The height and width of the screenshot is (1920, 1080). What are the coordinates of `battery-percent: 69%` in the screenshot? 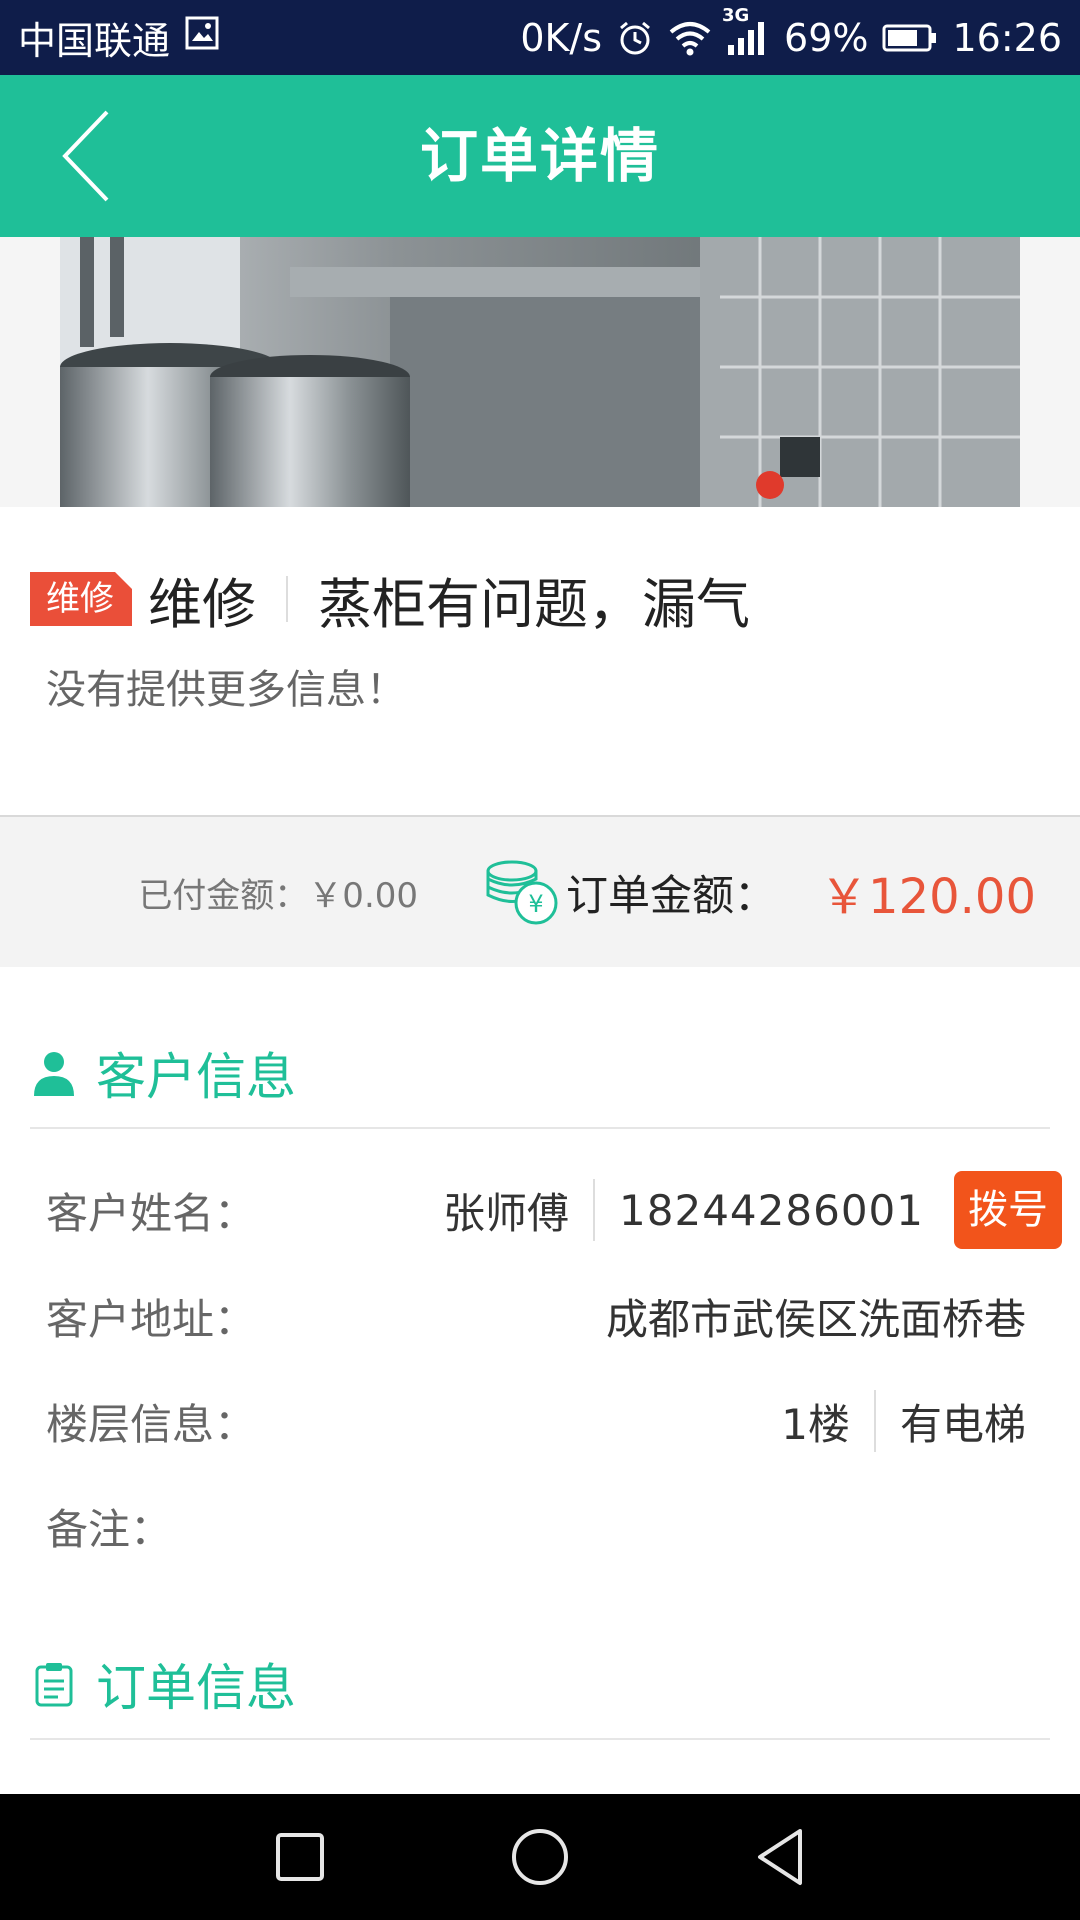 It's located at (826, 37).